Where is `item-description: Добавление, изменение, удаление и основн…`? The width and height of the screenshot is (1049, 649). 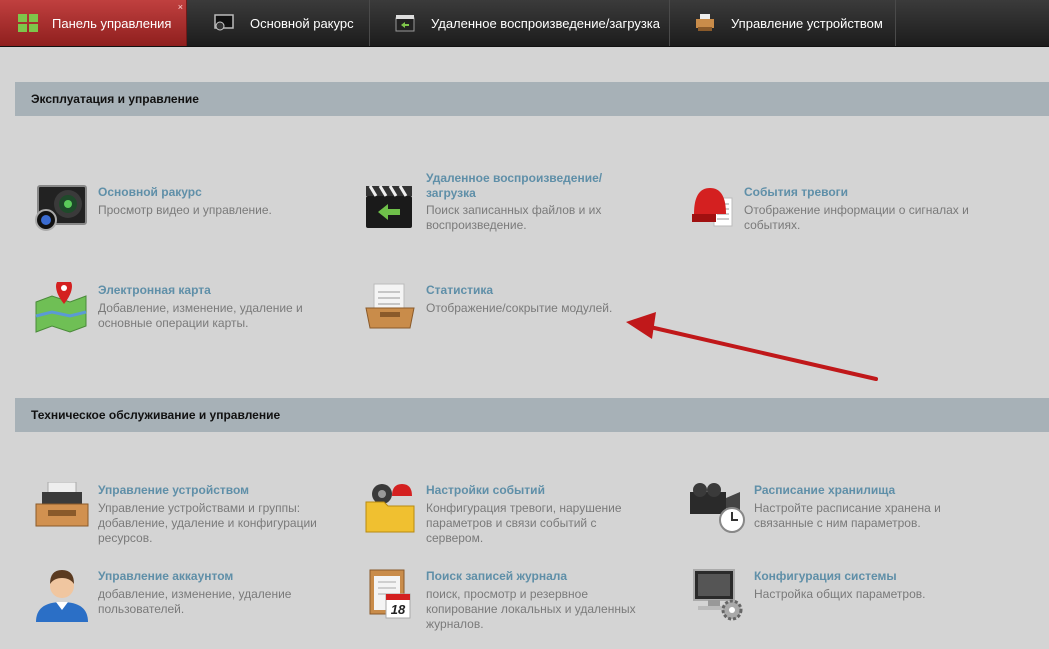 item-description: Добавление, изменение, удаление и основн… is located at coordinates (200, 315).